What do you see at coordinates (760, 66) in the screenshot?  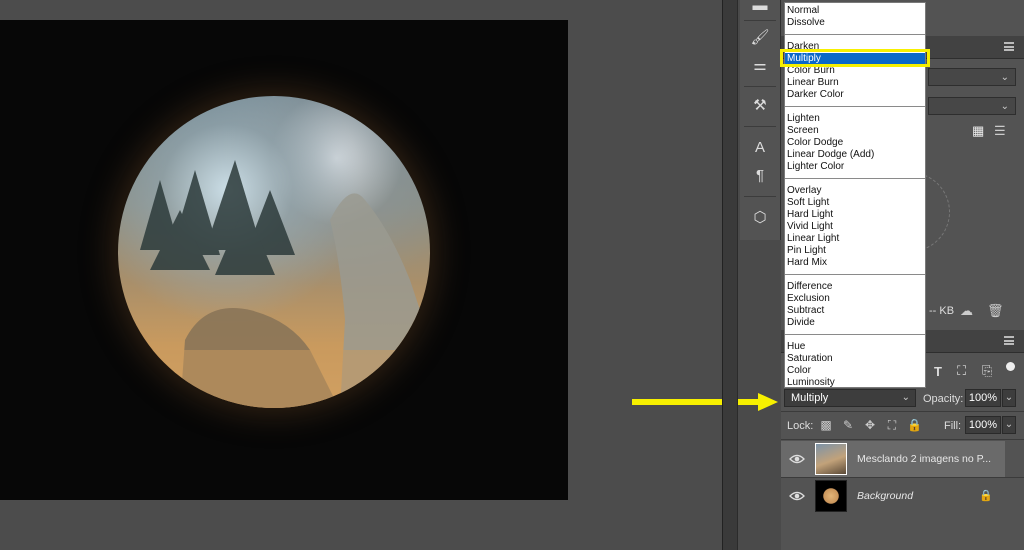 I see `tool-preset-icon: ⚌` at bounding box center [760, 66].